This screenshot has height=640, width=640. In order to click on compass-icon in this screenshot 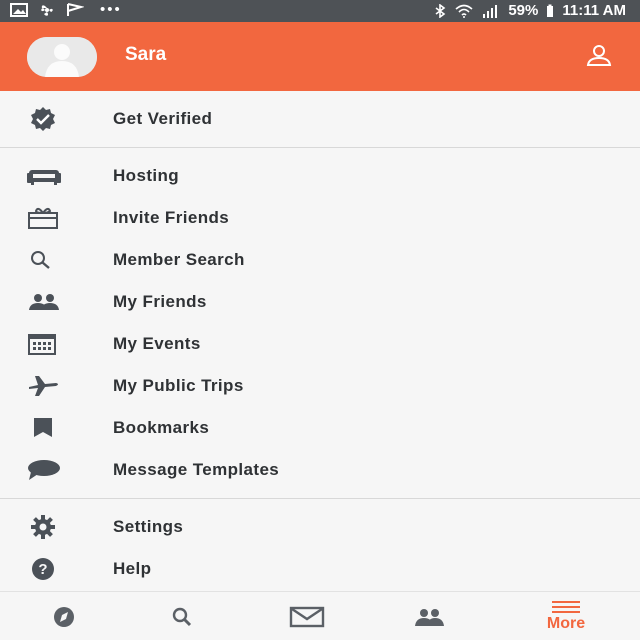, I will do `click(64, 616)`.